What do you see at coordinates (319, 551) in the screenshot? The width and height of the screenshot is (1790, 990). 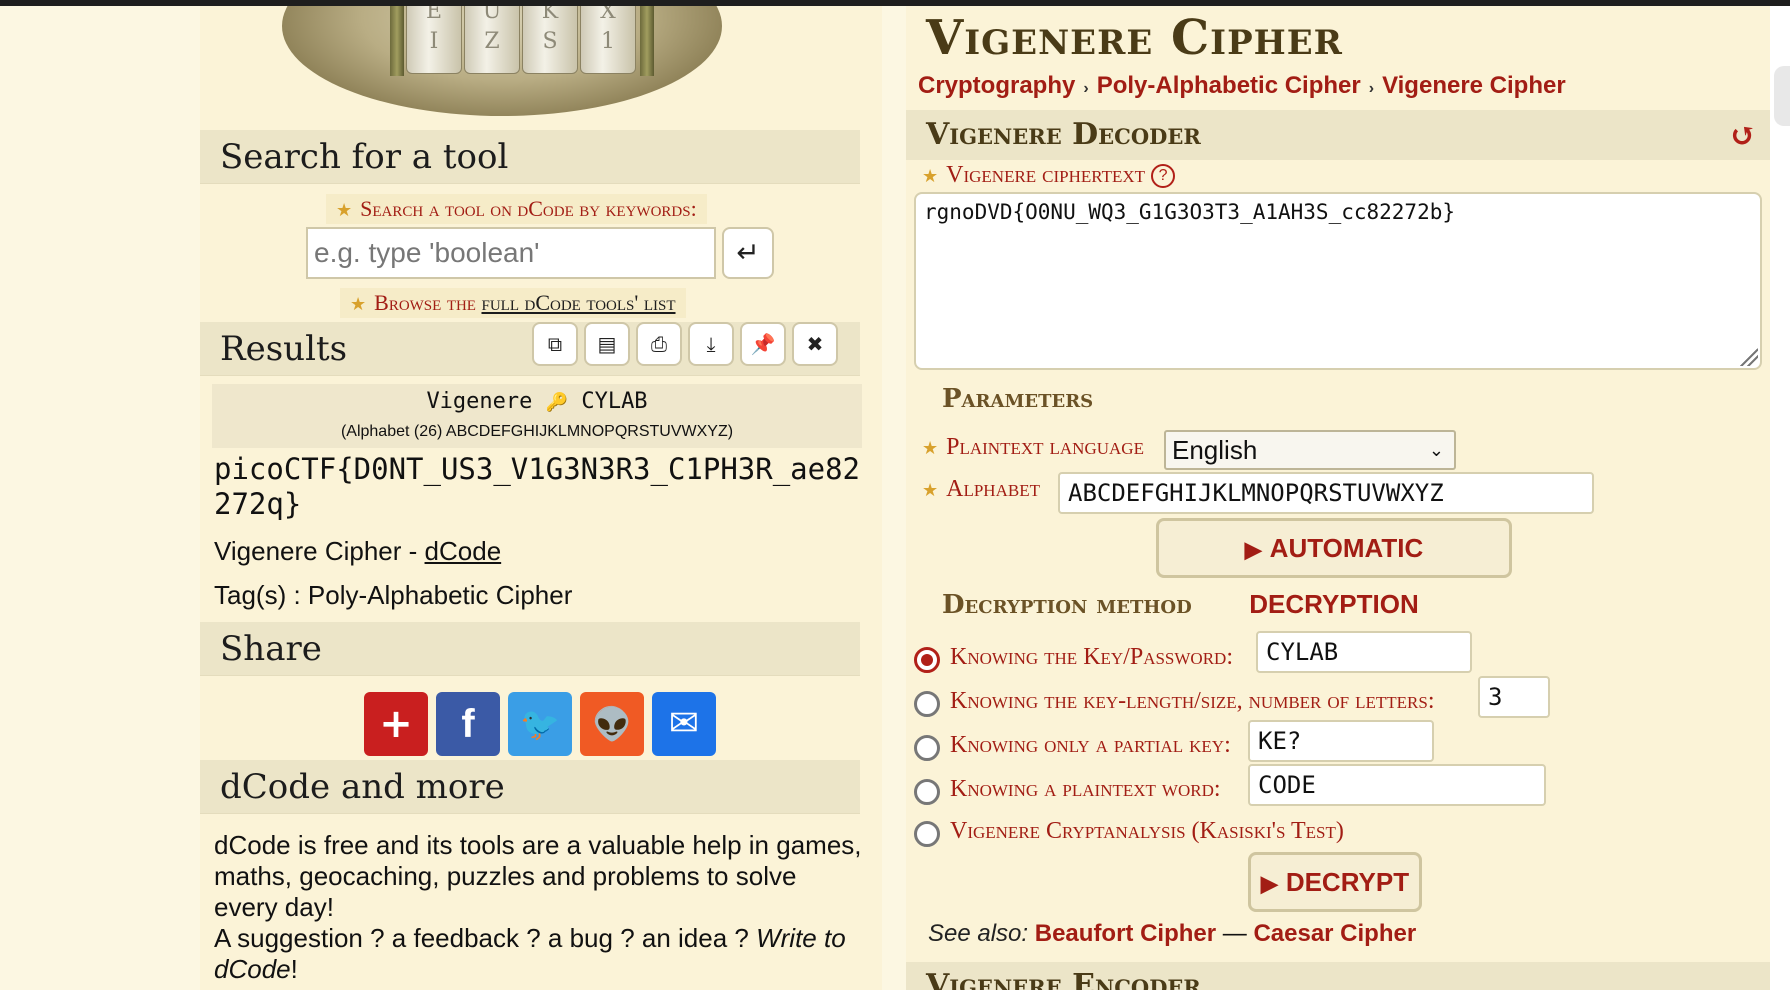 I see `result-source-prefix: Vigenere Cipher -` at bounding box center [319, 551].